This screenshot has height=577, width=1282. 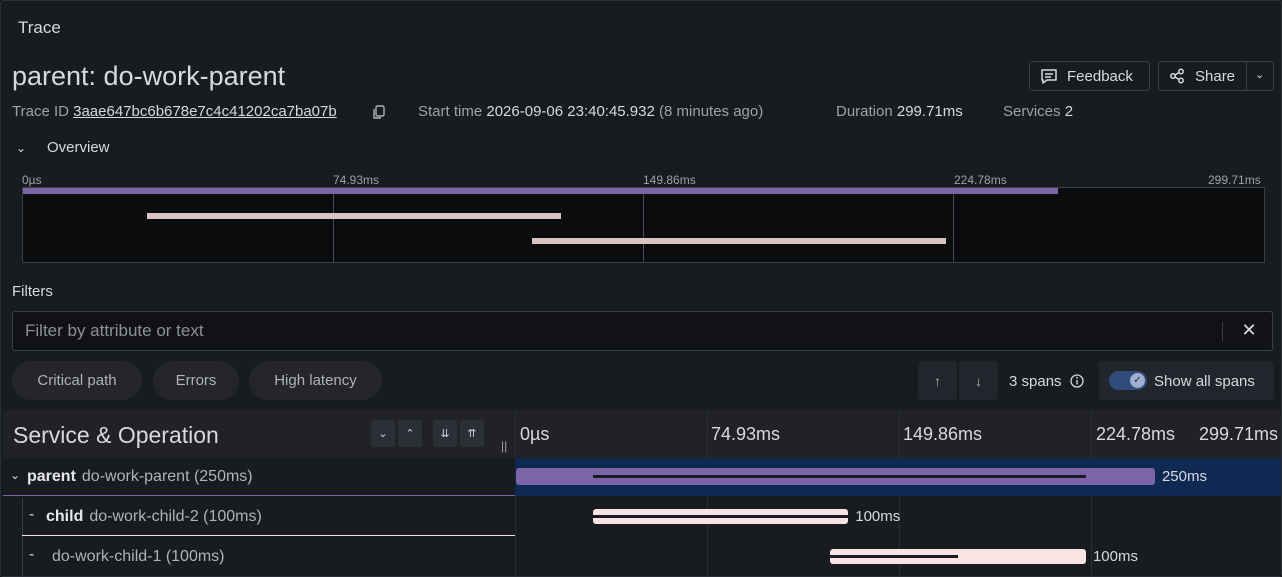 What do you see at coordinates (21, 148) in the screenshot?
I see `overview-collapse-chevron-down-icon: ⌄` at bounding box center [21, 148].